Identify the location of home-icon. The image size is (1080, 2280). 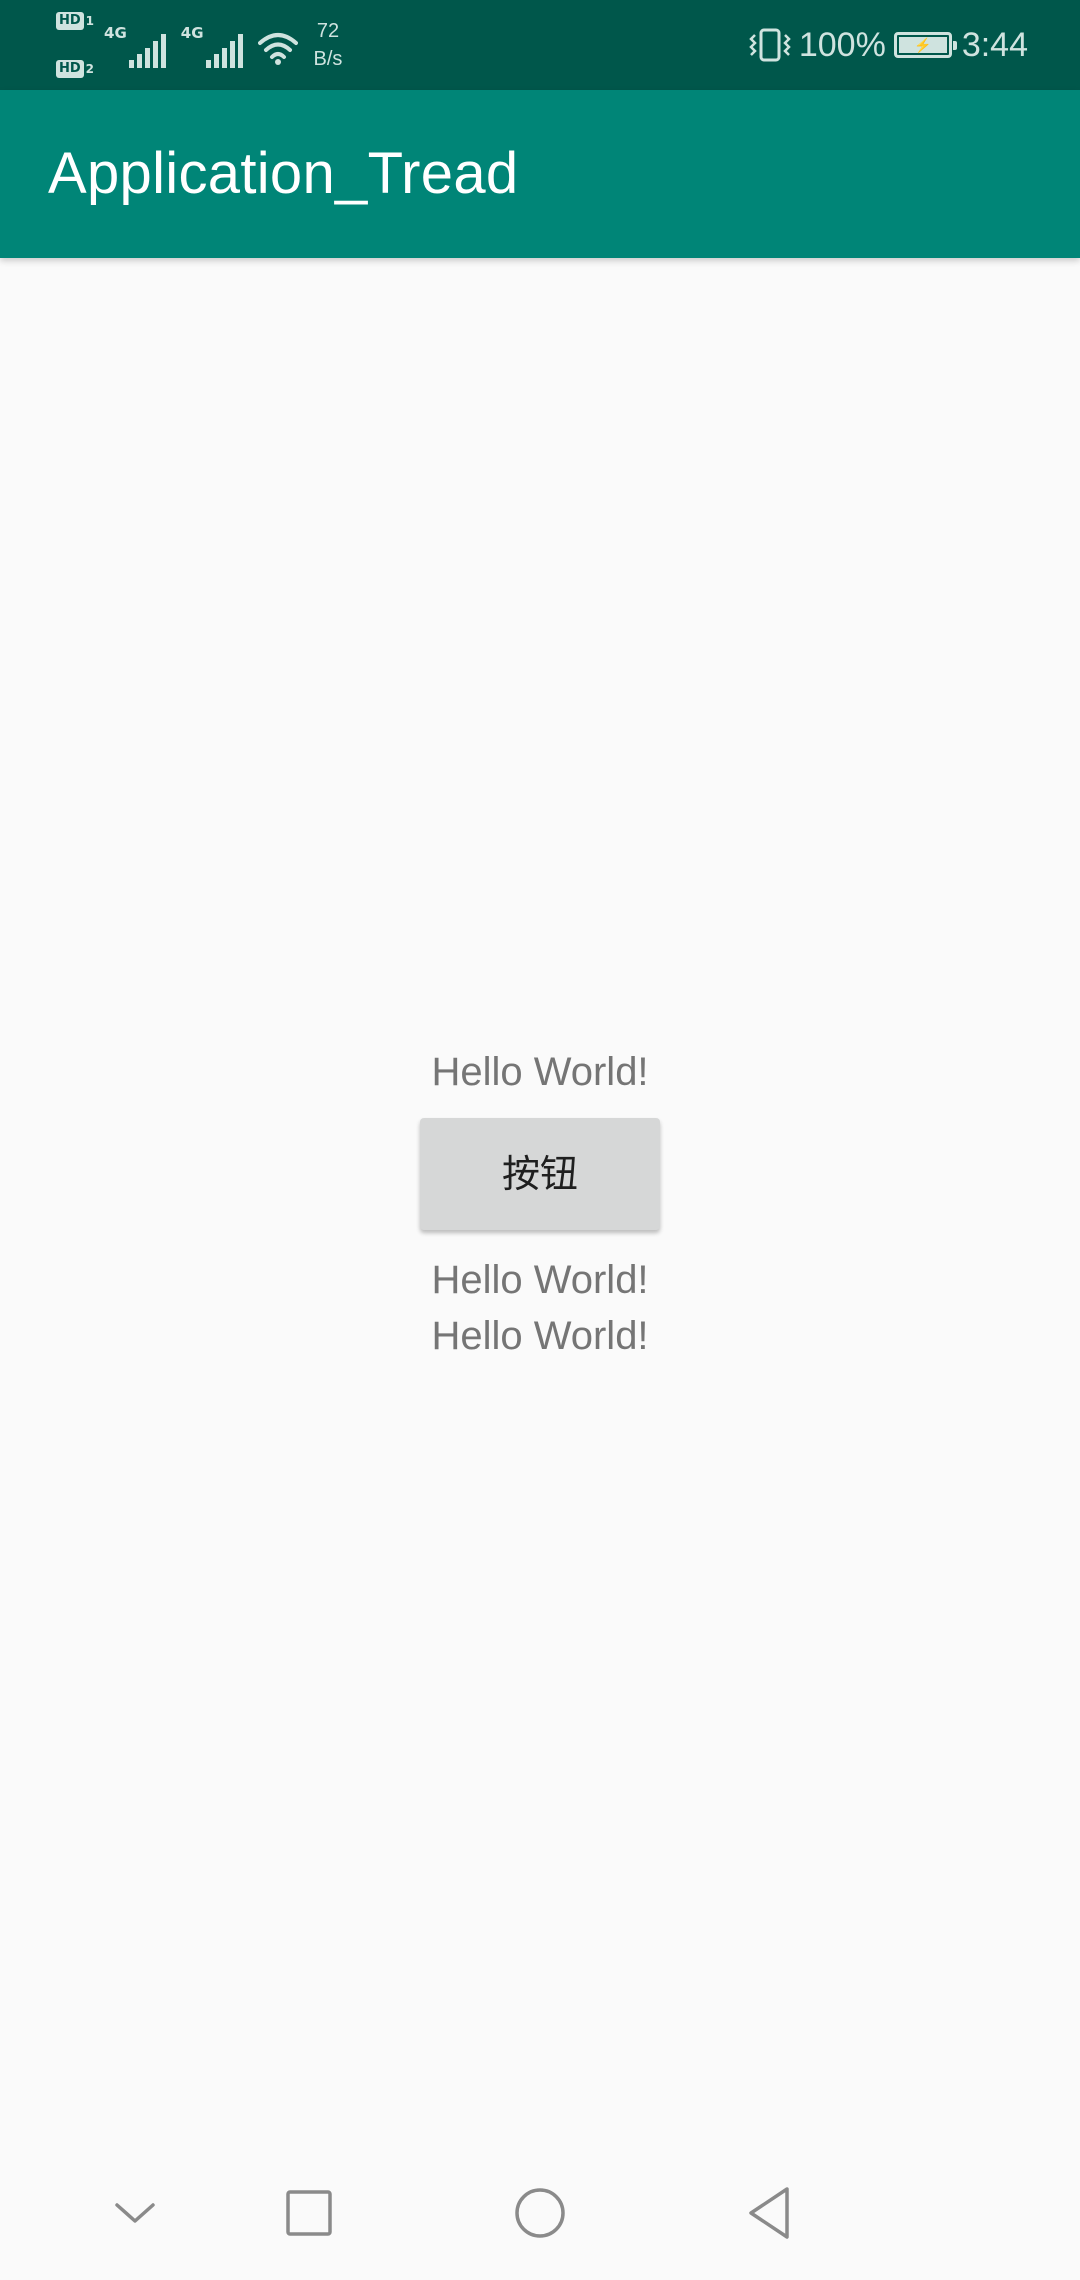
(540, 2213).